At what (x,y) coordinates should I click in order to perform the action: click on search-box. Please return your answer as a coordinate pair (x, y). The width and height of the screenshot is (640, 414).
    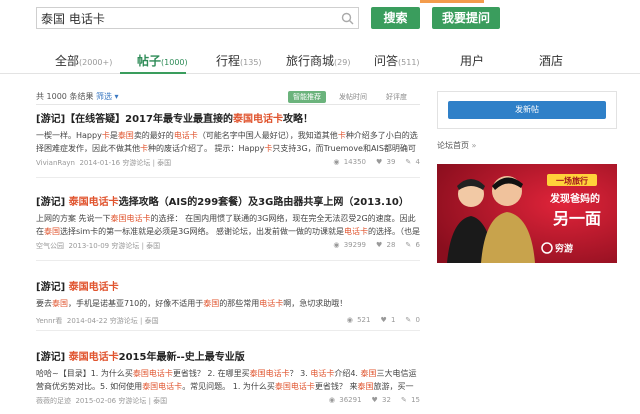
    Looking at the image, I should click on (197, 18).